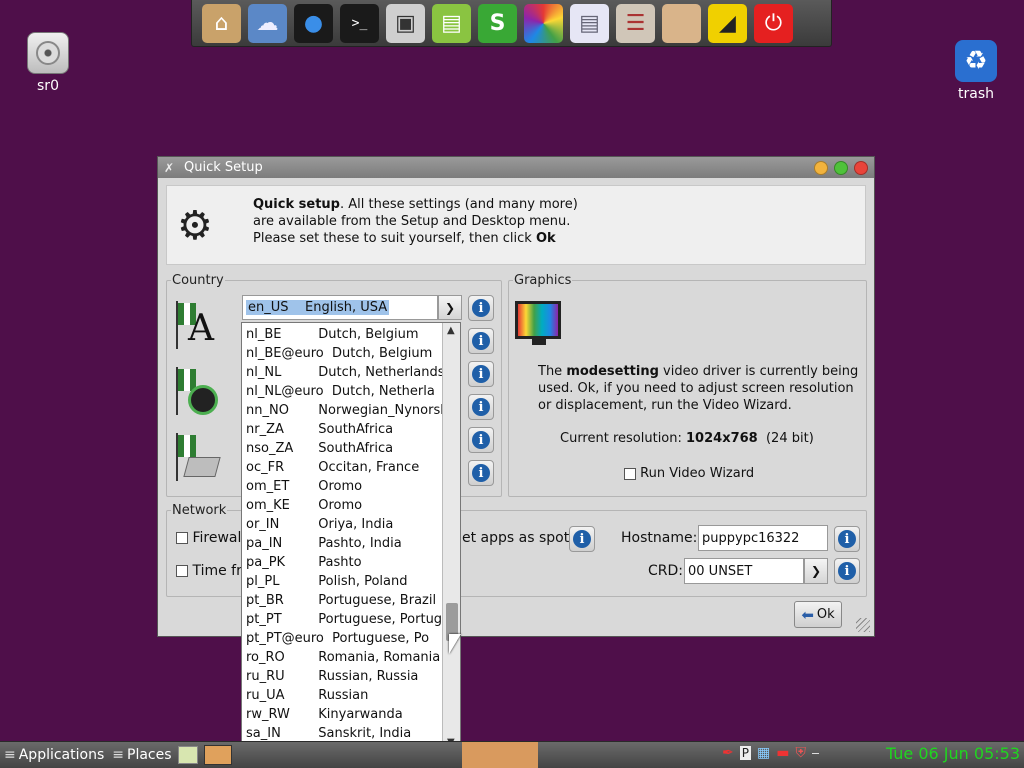 The image size is (1024, 768). What do you see at coordinates (800, 753) in the screenshot?
I see `shield-icon: ⛨` at bounding box center [800, 753].